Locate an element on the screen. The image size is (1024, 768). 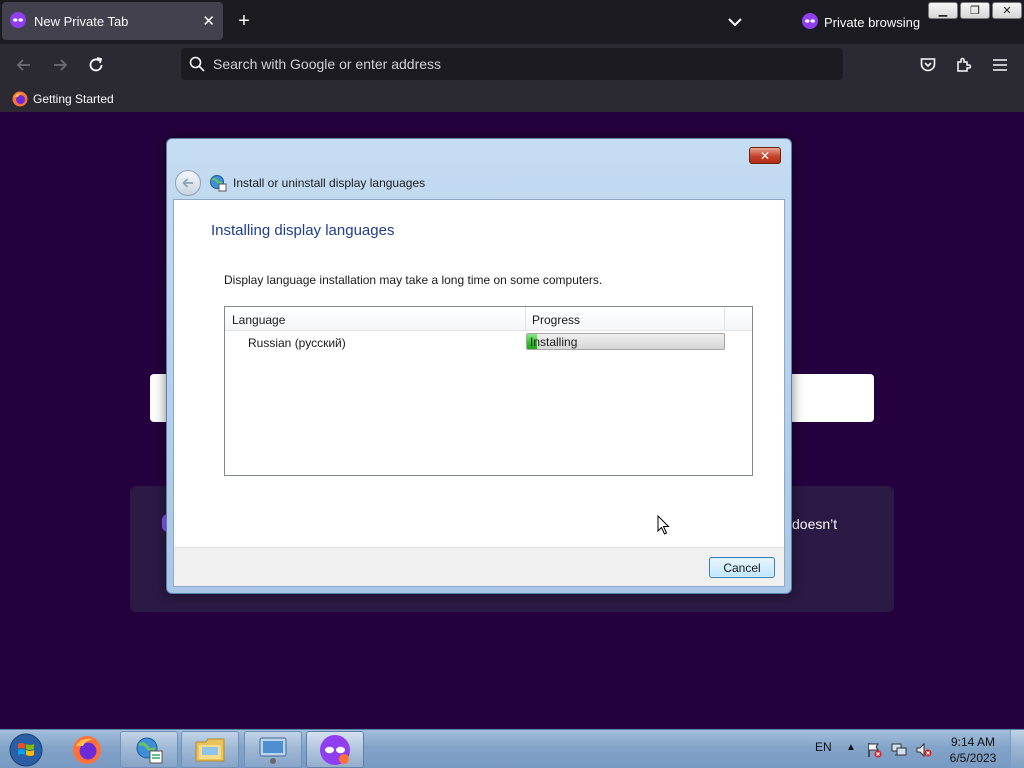
tab-title: New Private Tab is located at coordinates (81, 21).